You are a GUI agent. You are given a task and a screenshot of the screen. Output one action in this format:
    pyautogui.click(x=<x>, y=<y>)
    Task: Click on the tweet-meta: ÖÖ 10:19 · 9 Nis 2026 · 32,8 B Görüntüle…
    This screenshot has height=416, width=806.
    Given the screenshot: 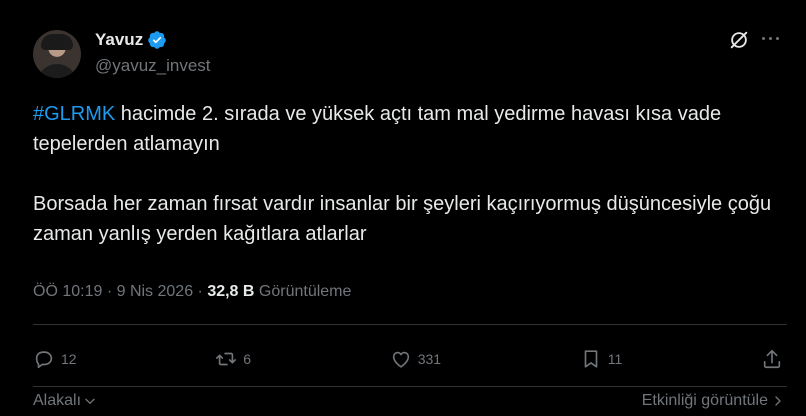 What is the action you would take?
    pyautogui.click(x=192, y=292)
    